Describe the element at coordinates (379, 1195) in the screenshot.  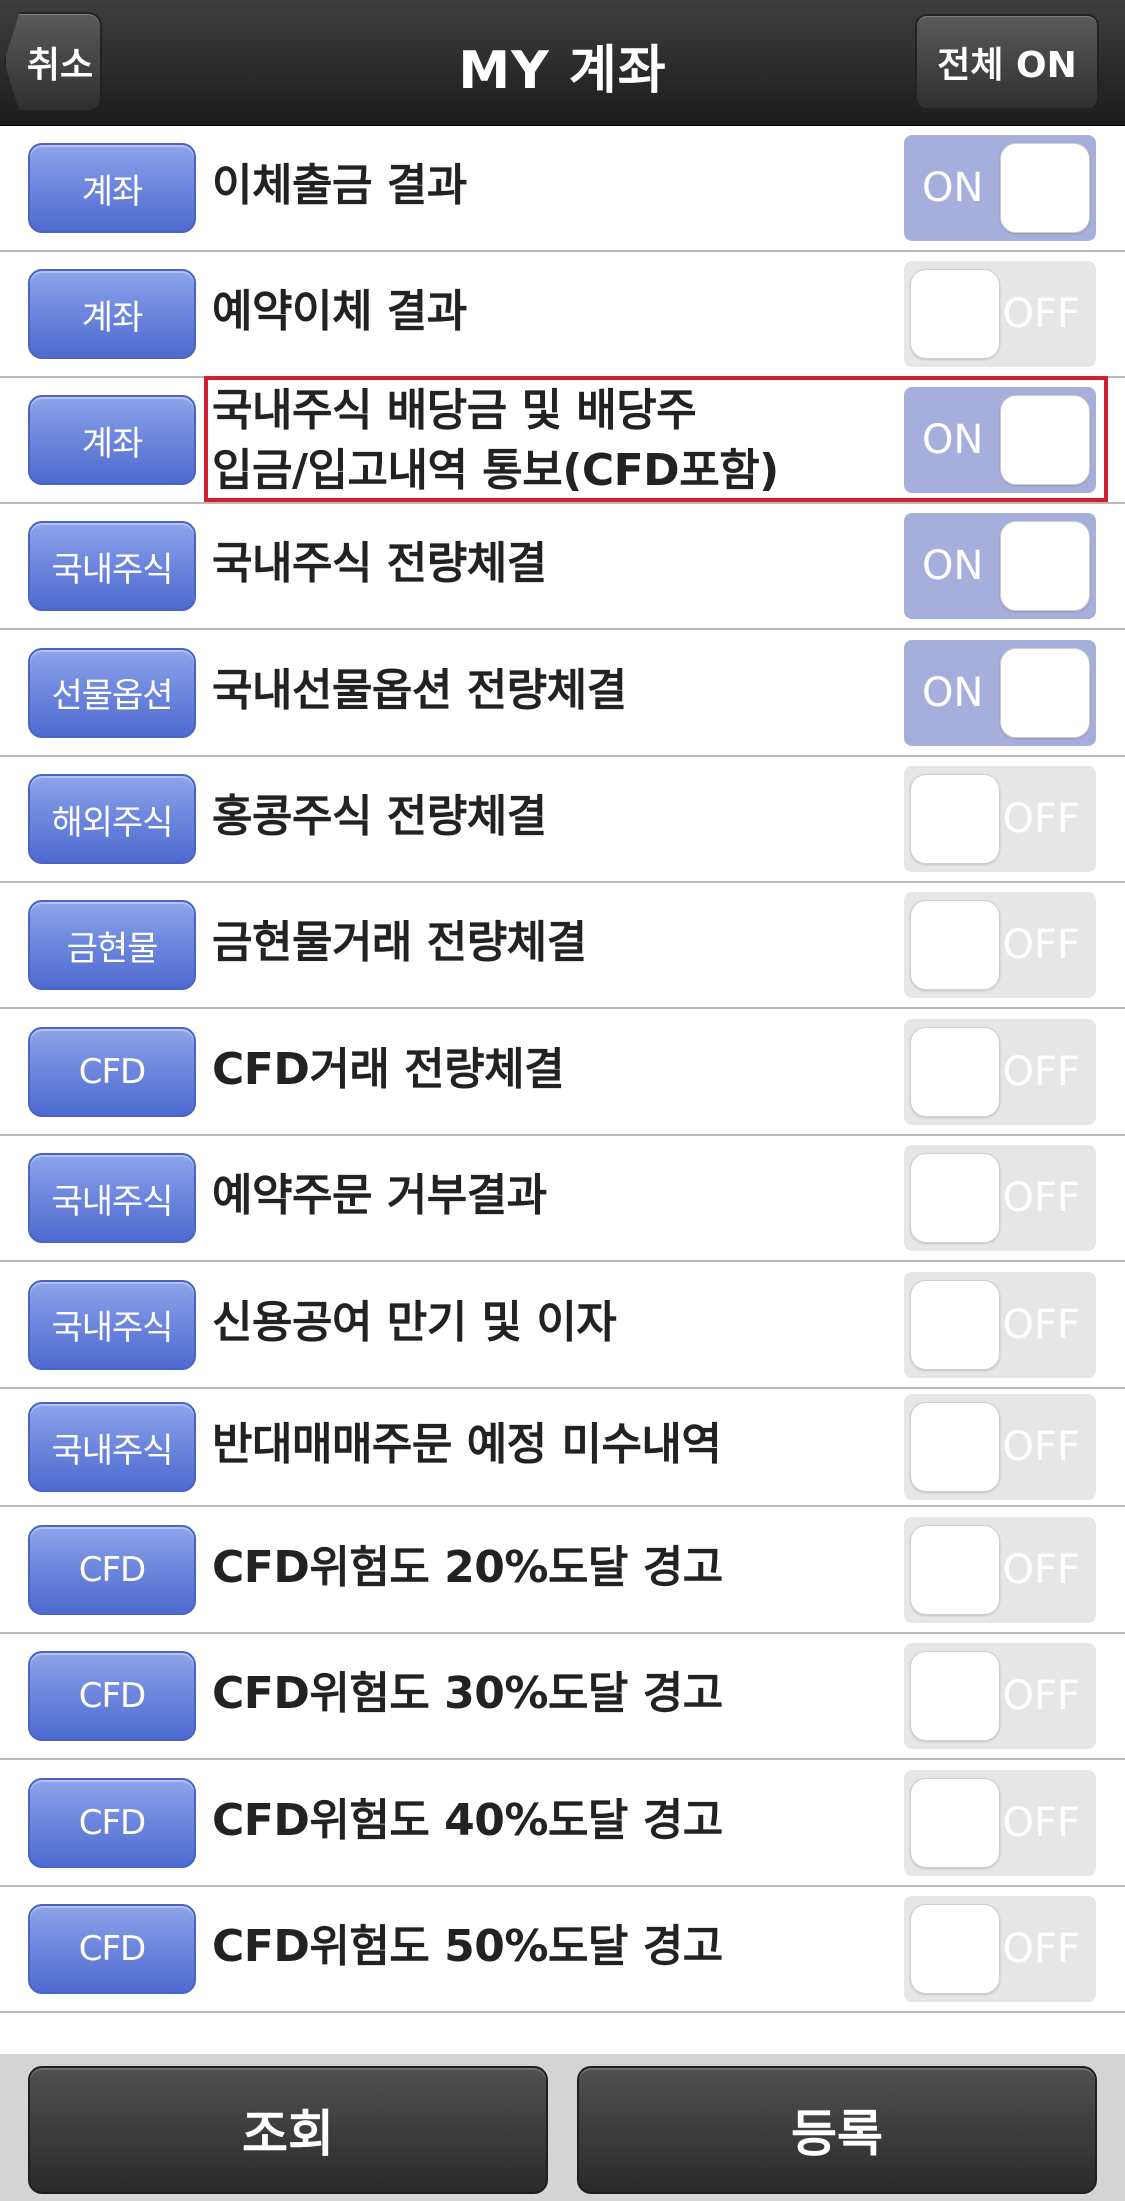
I see `item-label: 예약주문 거부결과` at that location.